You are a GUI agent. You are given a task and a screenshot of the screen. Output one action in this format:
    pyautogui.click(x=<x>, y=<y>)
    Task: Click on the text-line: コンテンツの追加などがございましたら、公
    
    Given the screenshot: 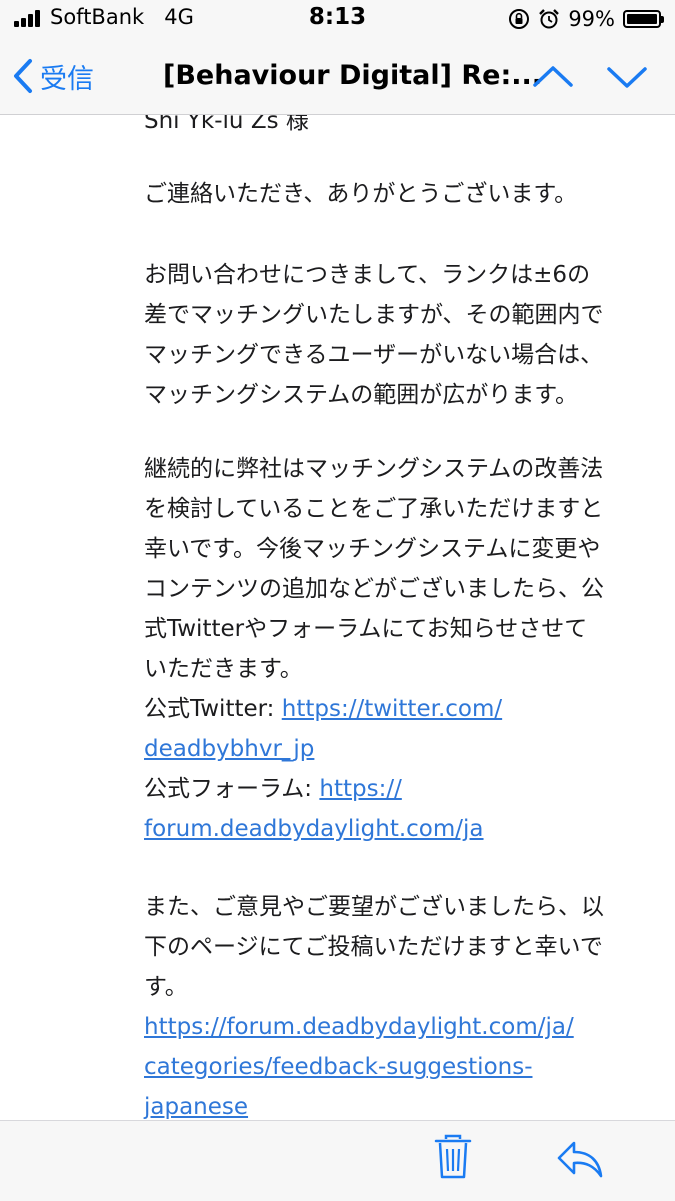 What is the action you would take?
    pyautogui.click(x=374, y=589)
    